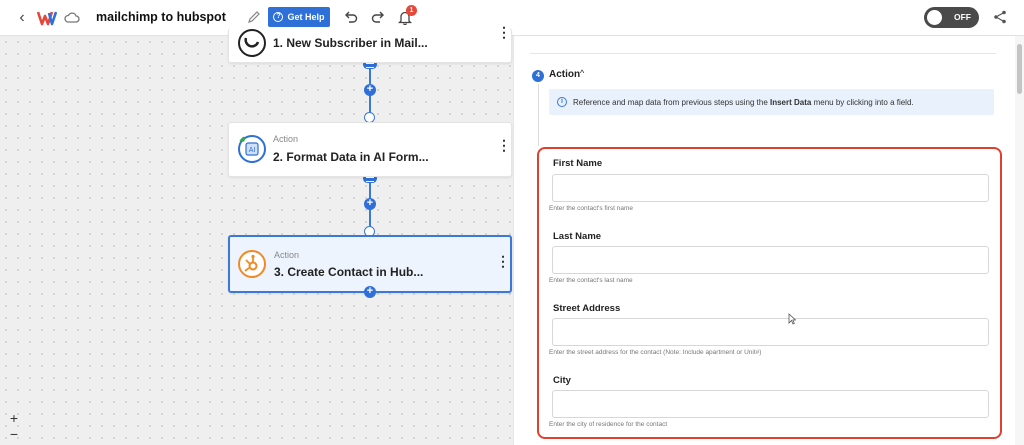 The image size is (1024, 445). What do you see at coordinates (538, 76) in the screenshot?
I see `step-number-badge: 4` at bounding box center [538, 76].